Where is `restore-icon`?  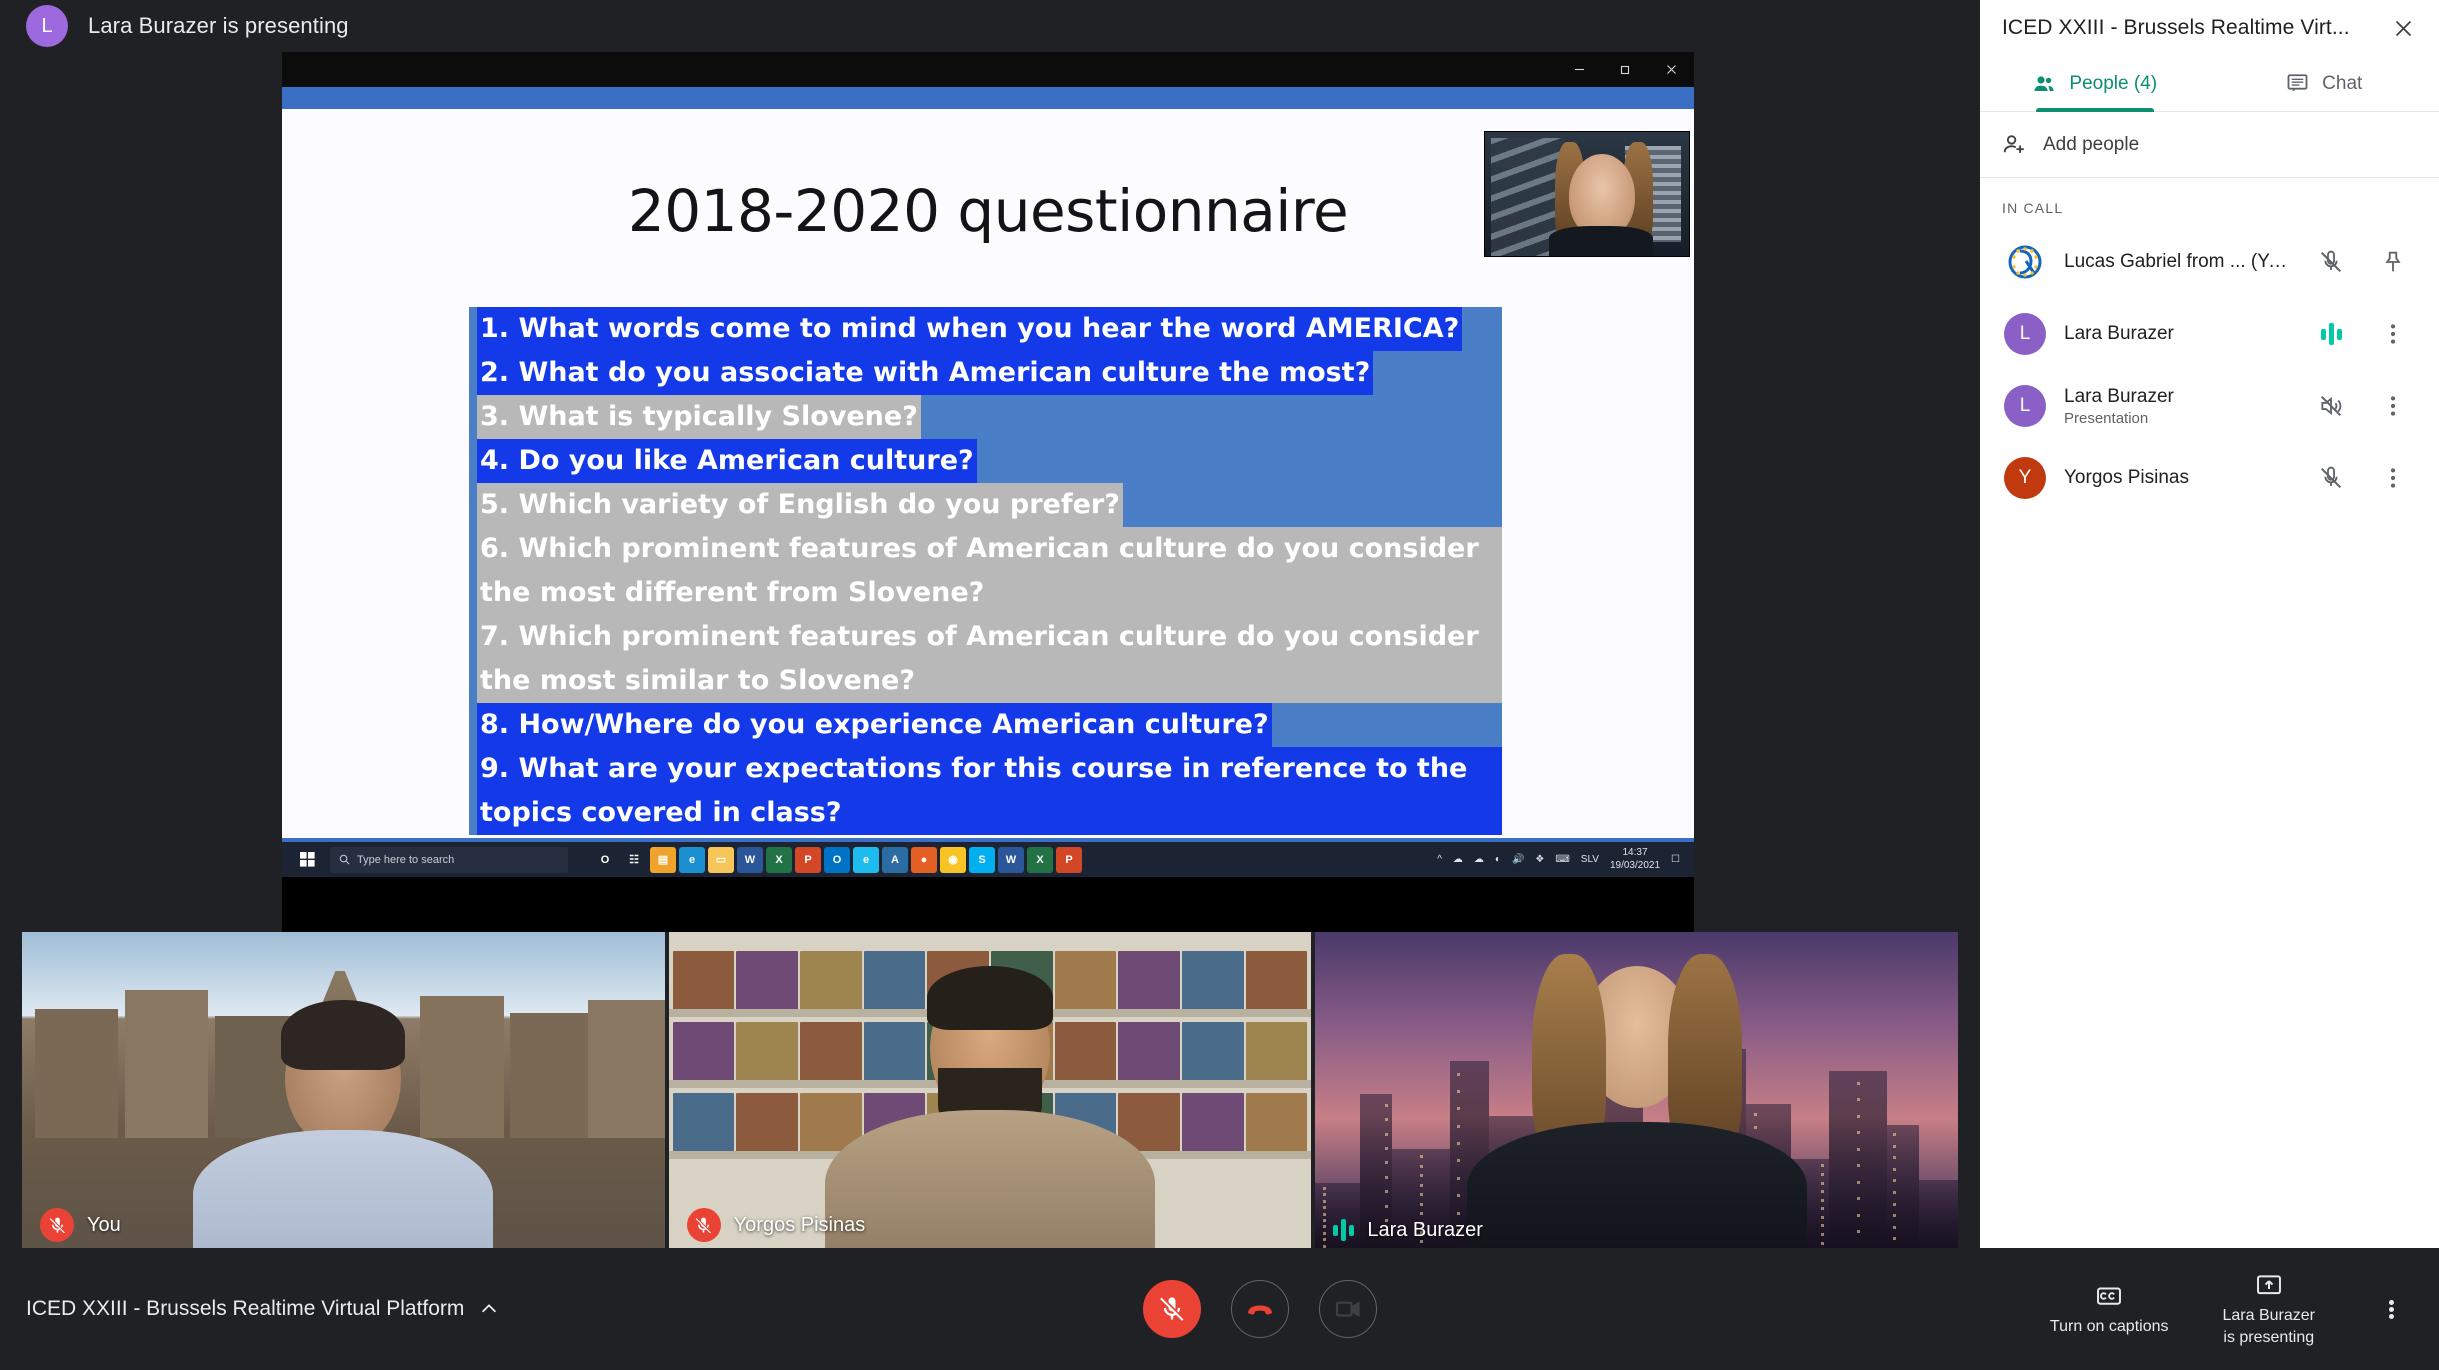 restore-icon is located at coordinates (1625, 69).